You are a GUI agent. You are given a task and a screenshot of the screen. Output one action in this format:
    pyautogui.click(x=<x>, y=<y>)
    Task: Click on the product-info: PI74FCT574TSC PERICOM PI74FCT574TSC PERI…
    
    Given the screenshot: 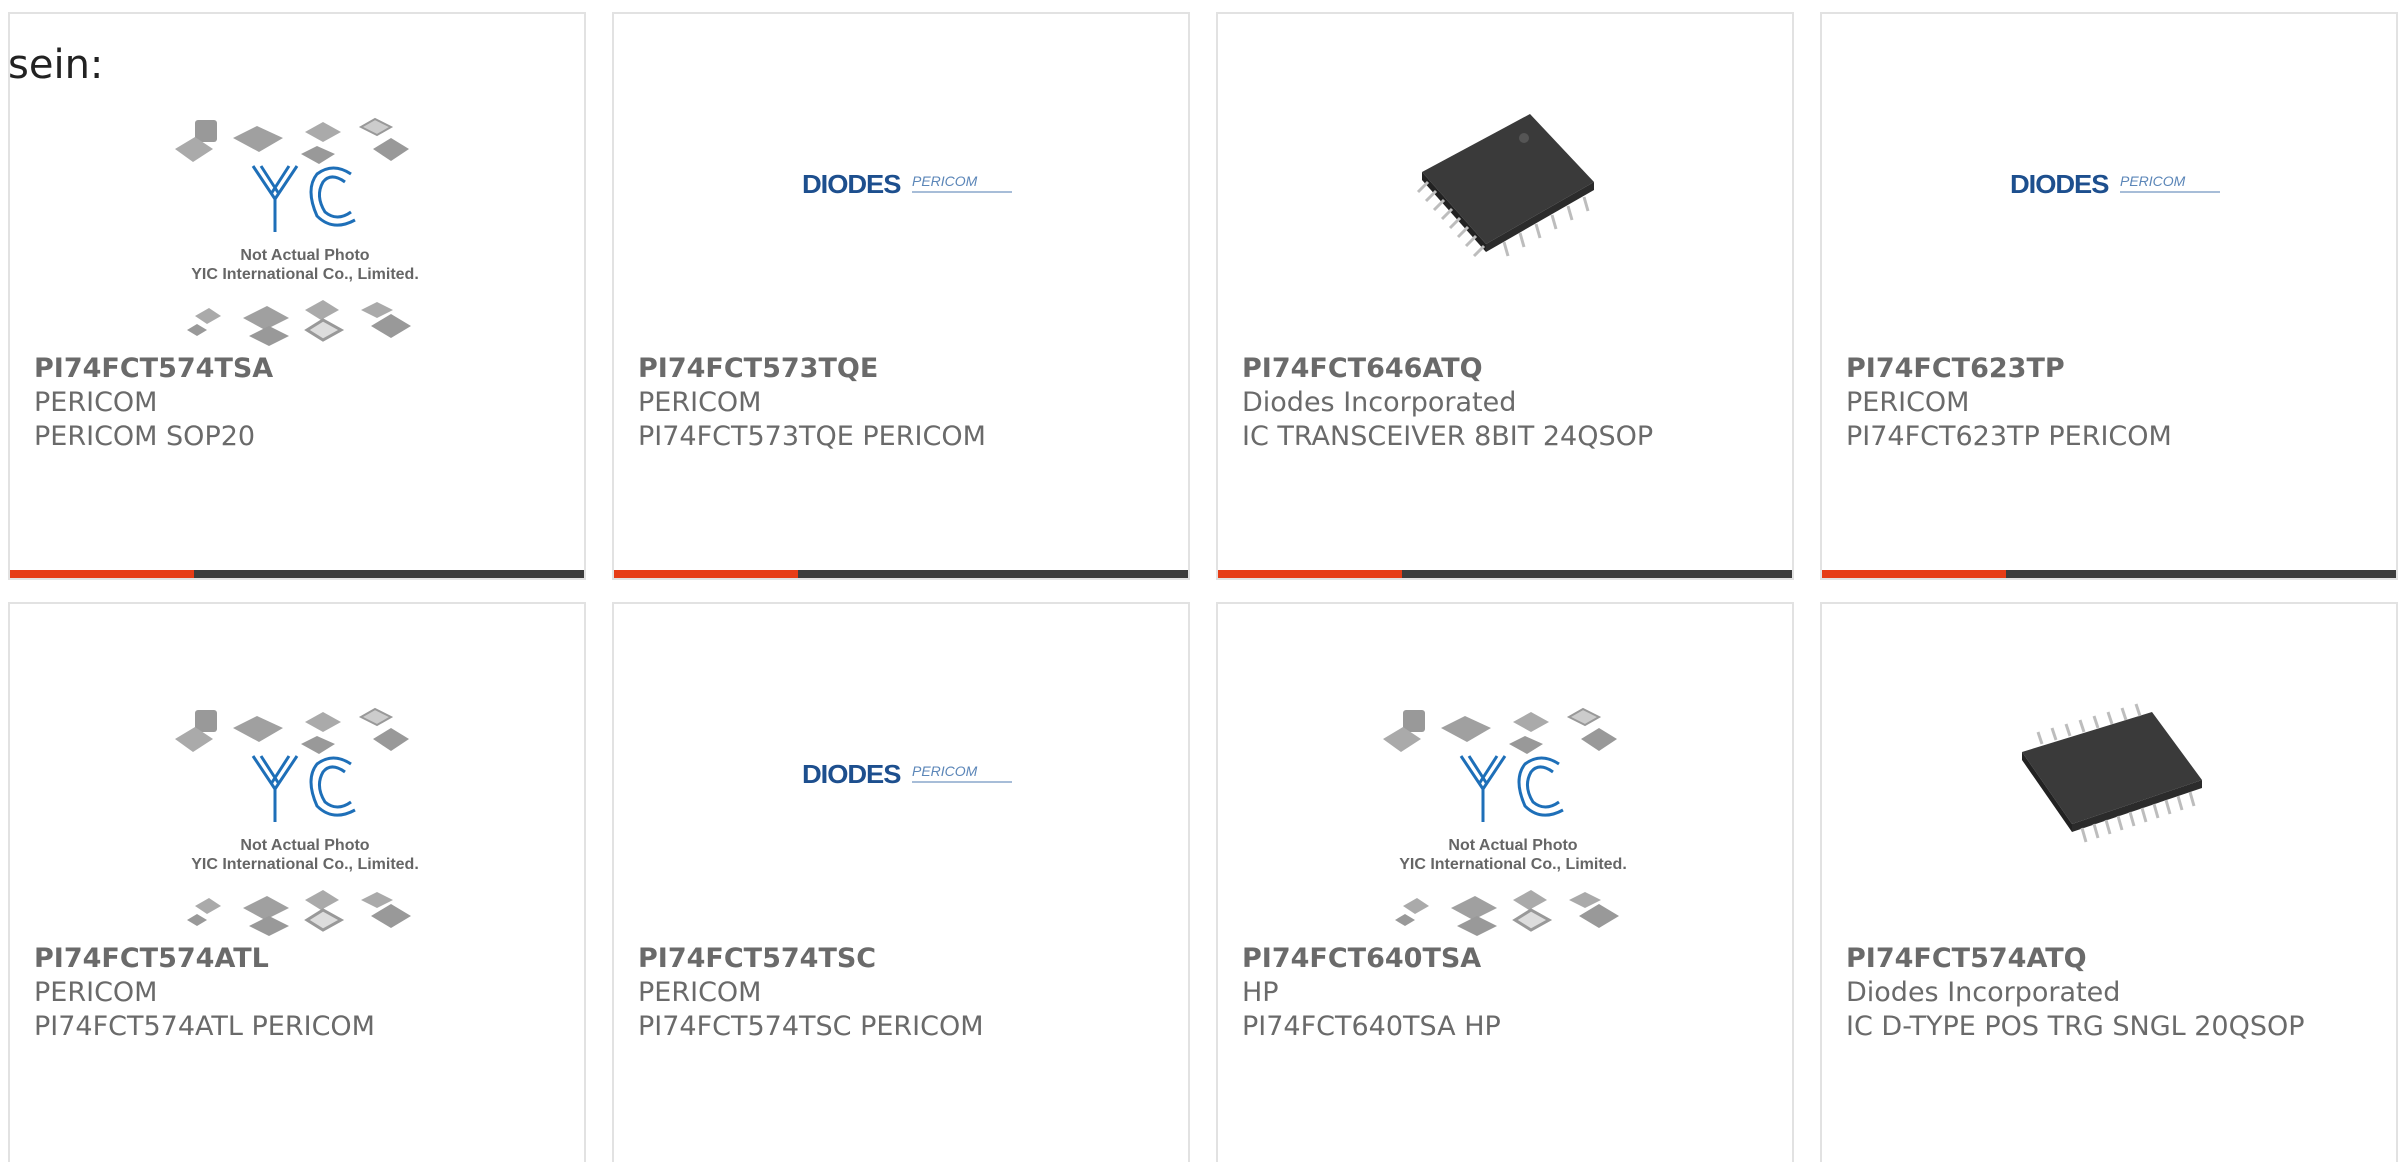 What is the action you would take?
    pyautogui.click(x=901, y=993)
    